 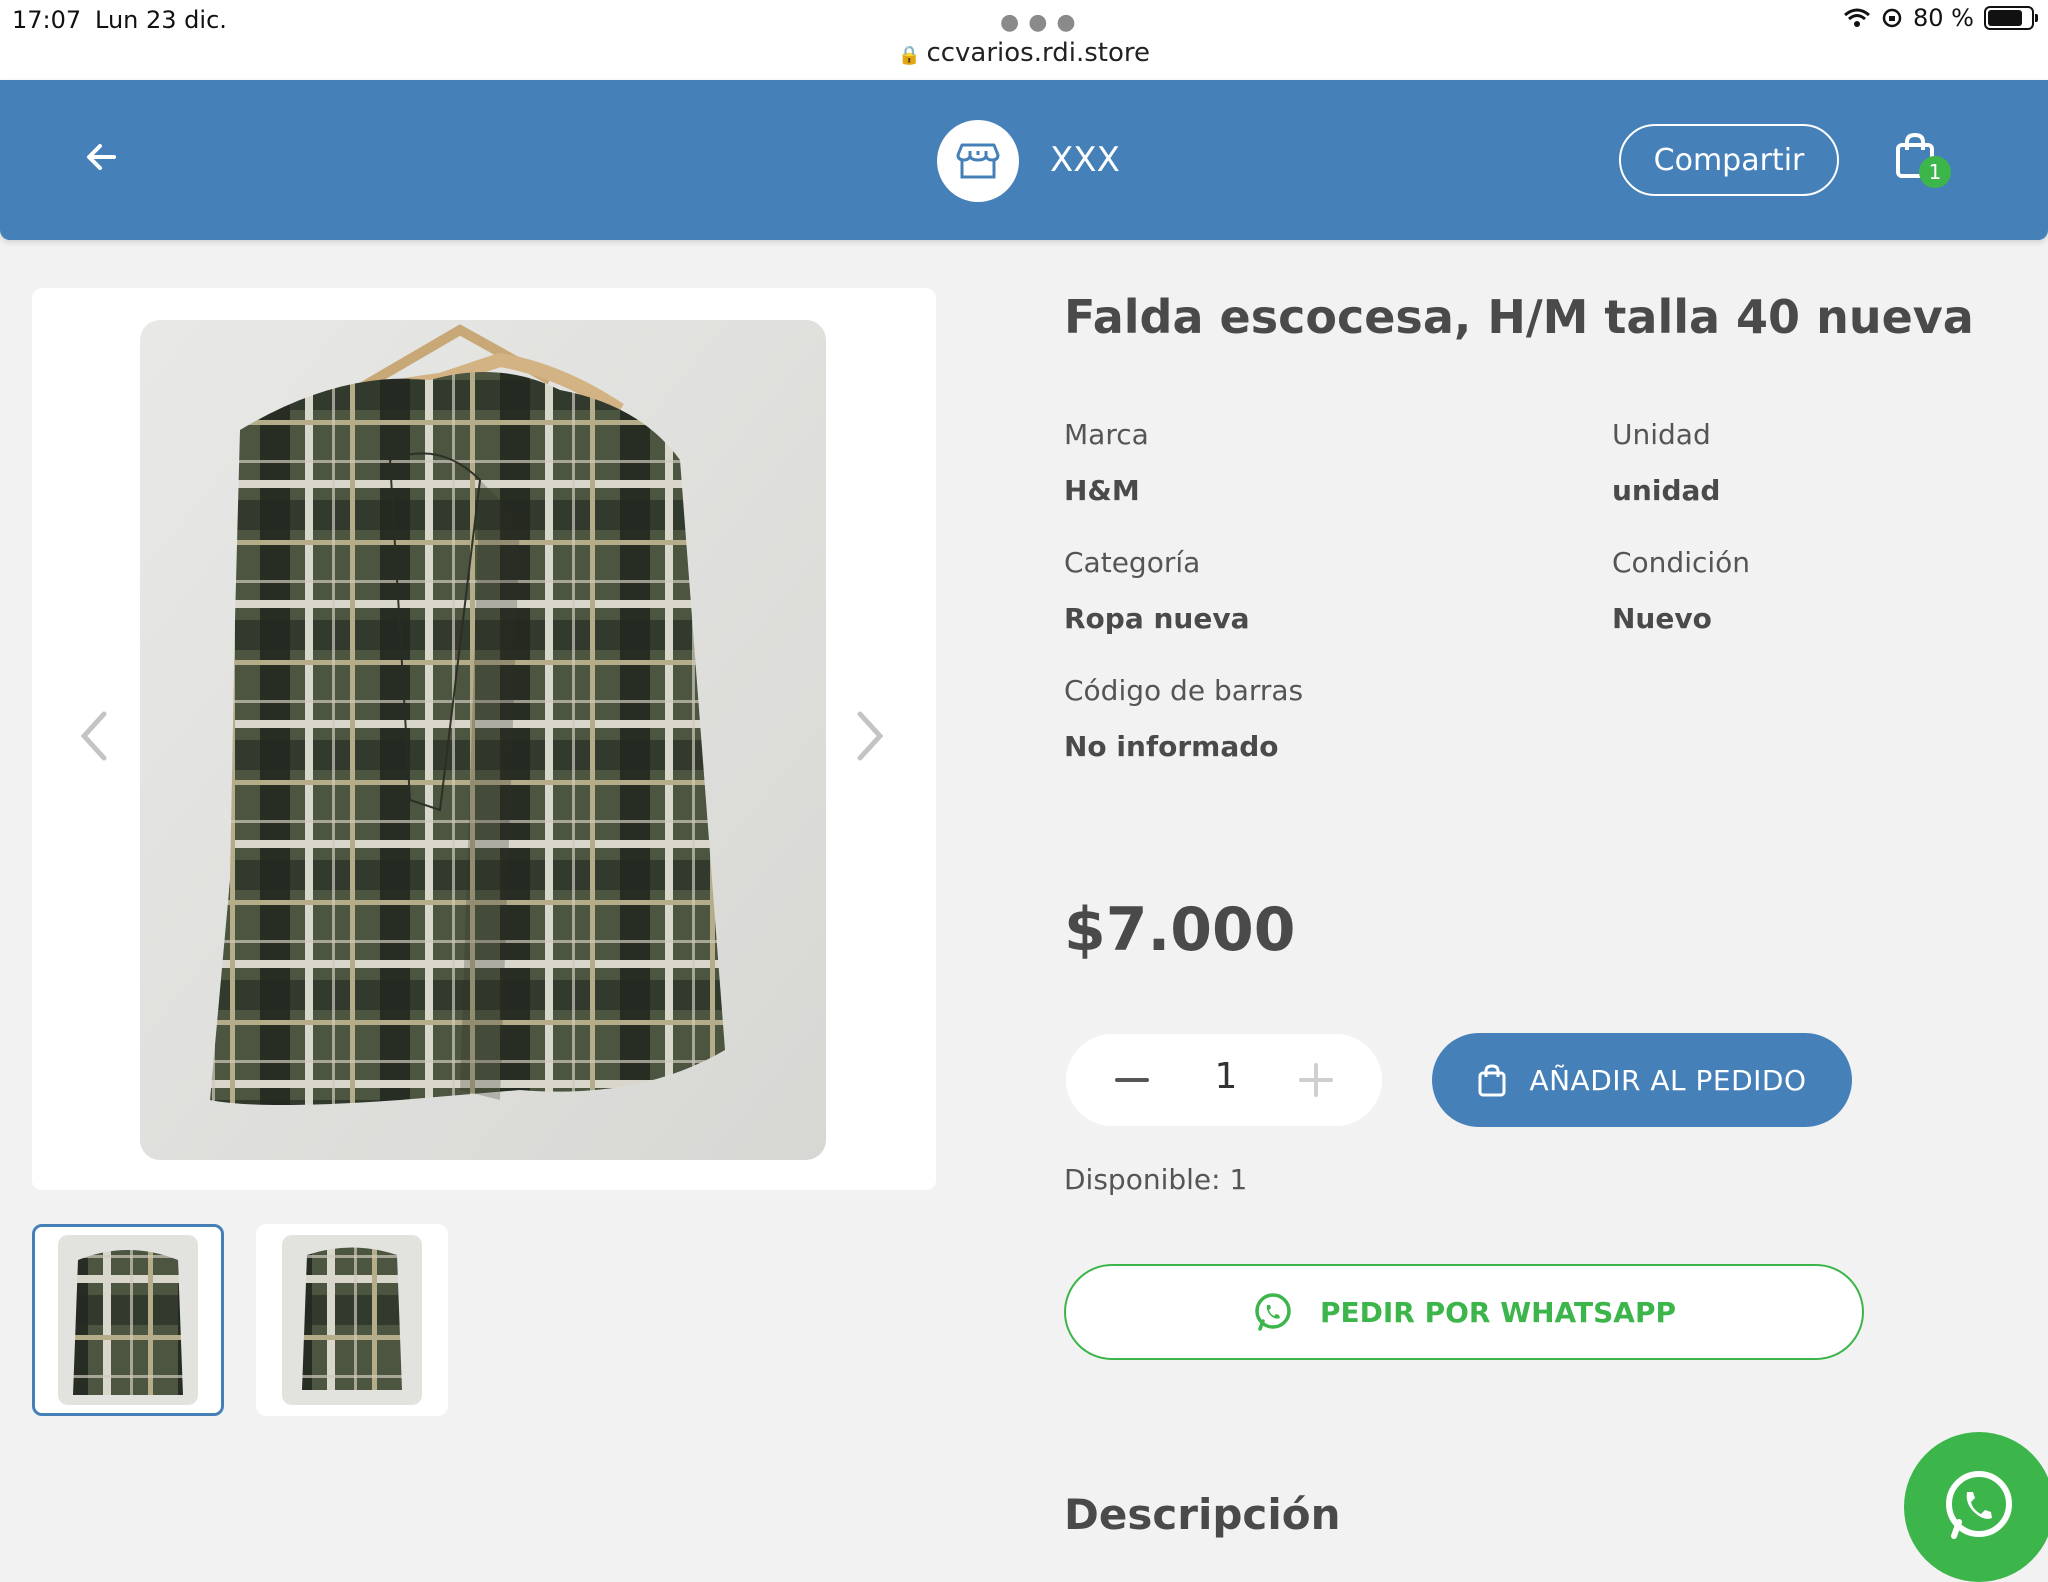 I want to click on battery-icon, so click(x=2011, y=18).